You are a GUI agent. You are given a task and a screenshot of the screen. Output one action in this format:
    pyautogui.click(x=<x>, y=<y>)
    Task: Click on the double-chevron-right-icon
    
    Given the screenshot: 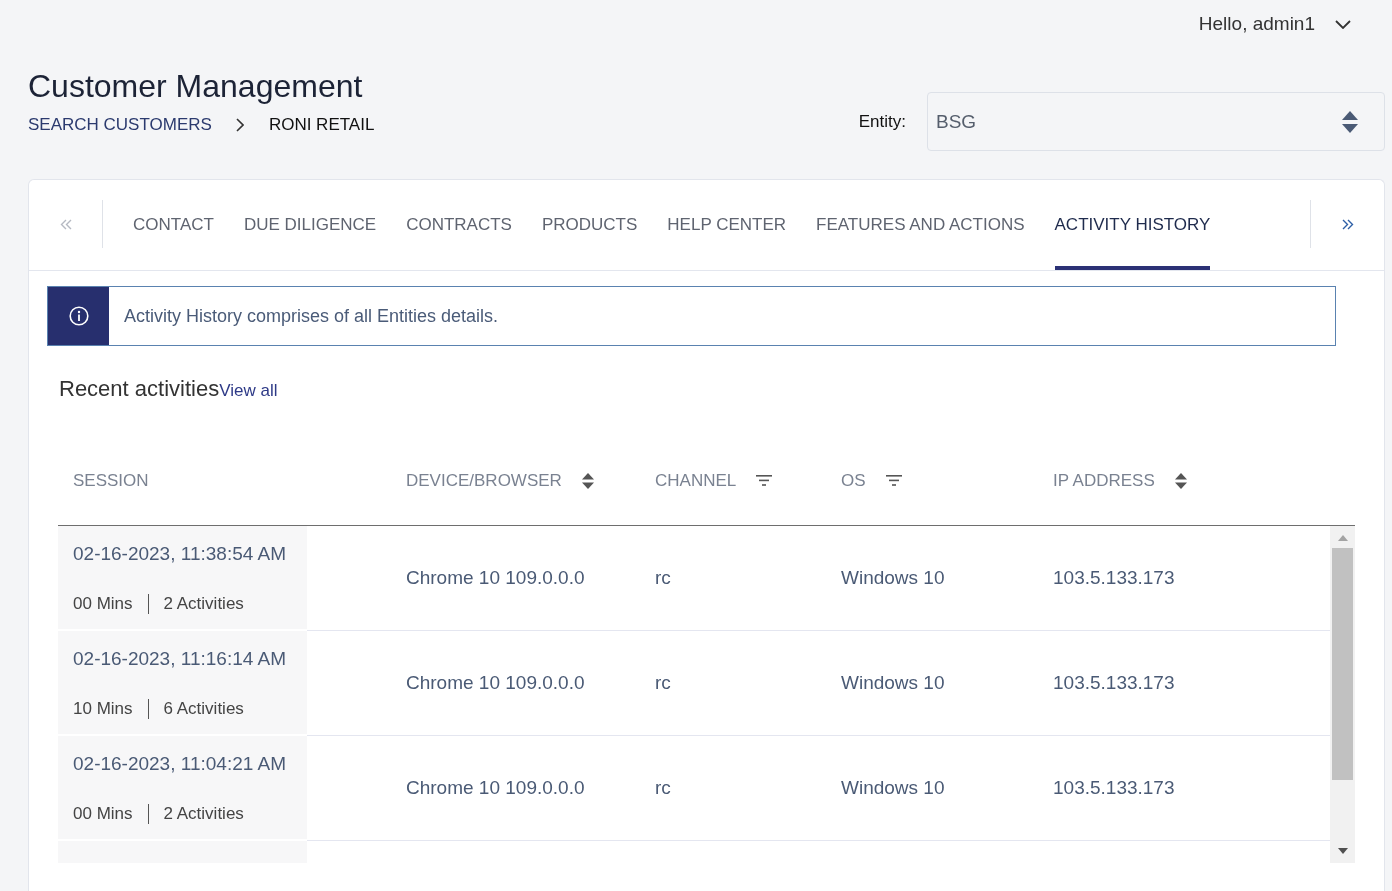 What is the action you would take?
    pyautogui.click(x=1347, y=224)
    